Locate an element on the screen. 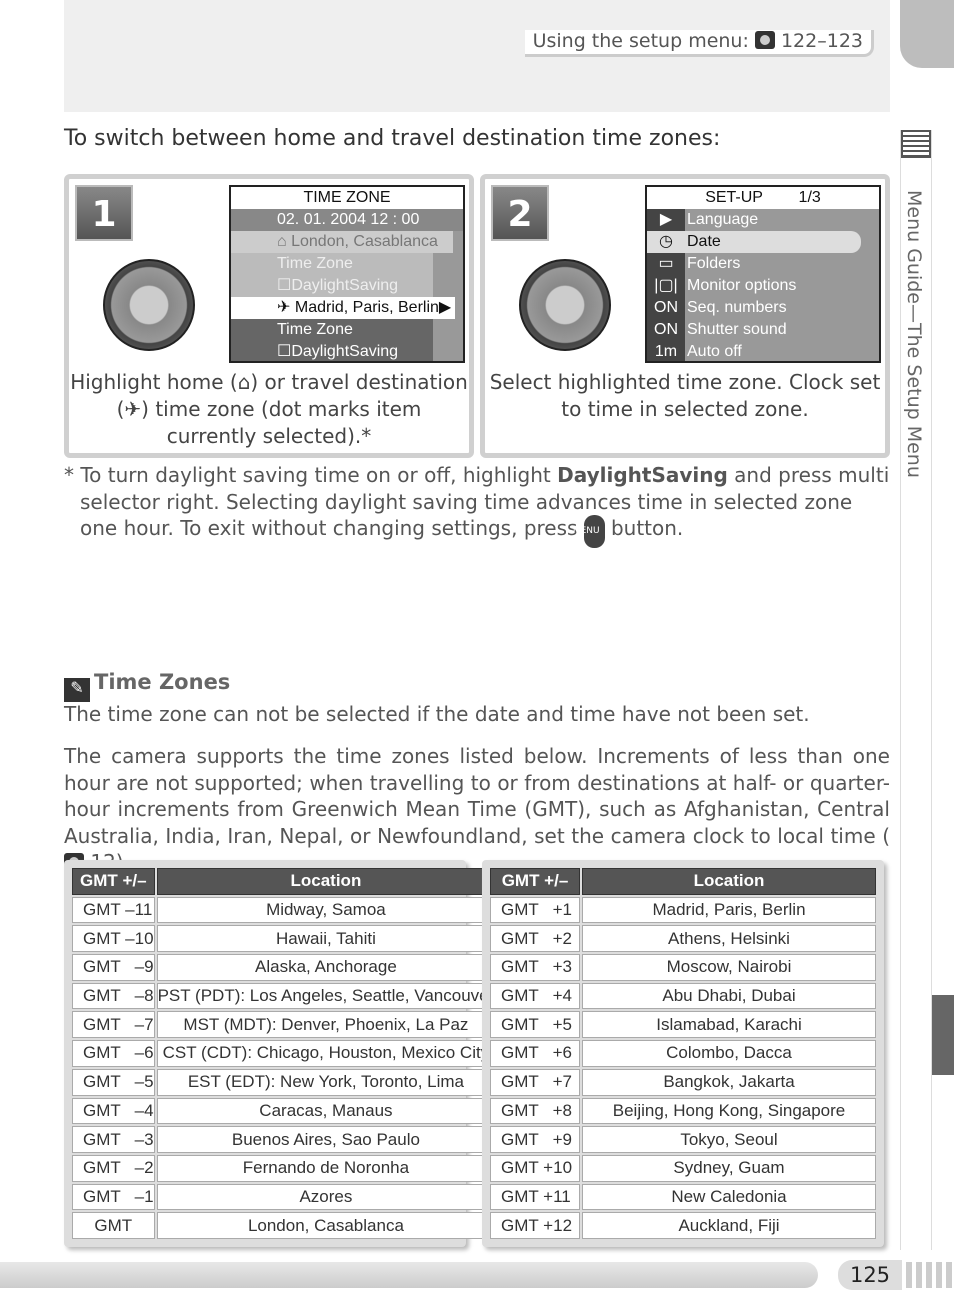 This screenshot has width=954, height=1314. menu-item-icon: |▢| is located at coordinates (666, 286).